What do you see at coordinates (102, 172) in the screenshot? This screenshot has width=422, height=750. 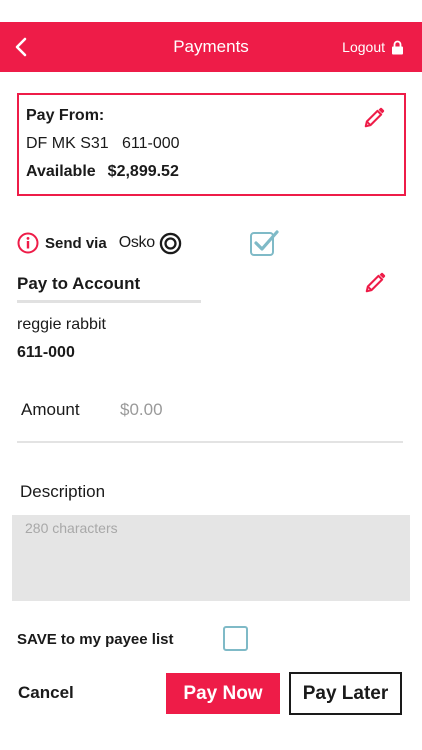 I see `available-balance: Available $2,899.52` at bounding box center [102, 172].